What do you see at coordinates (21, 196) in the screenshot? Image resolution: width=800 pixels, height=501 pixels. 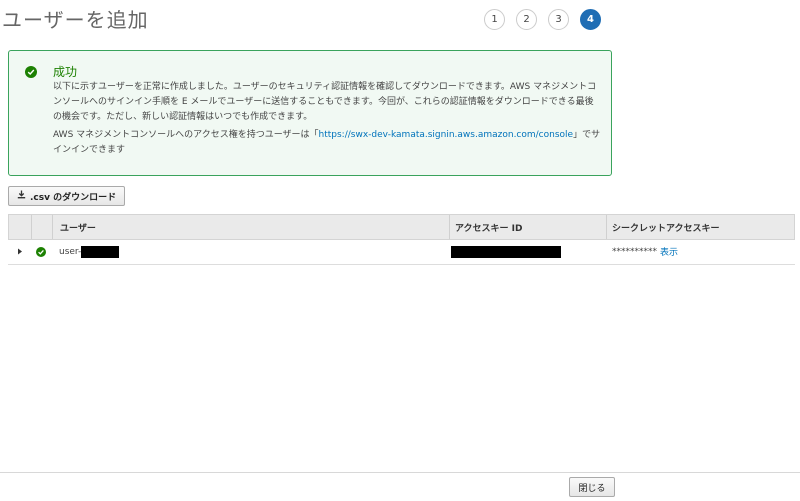 I see `download-icon` at bounding box center [21, 196].